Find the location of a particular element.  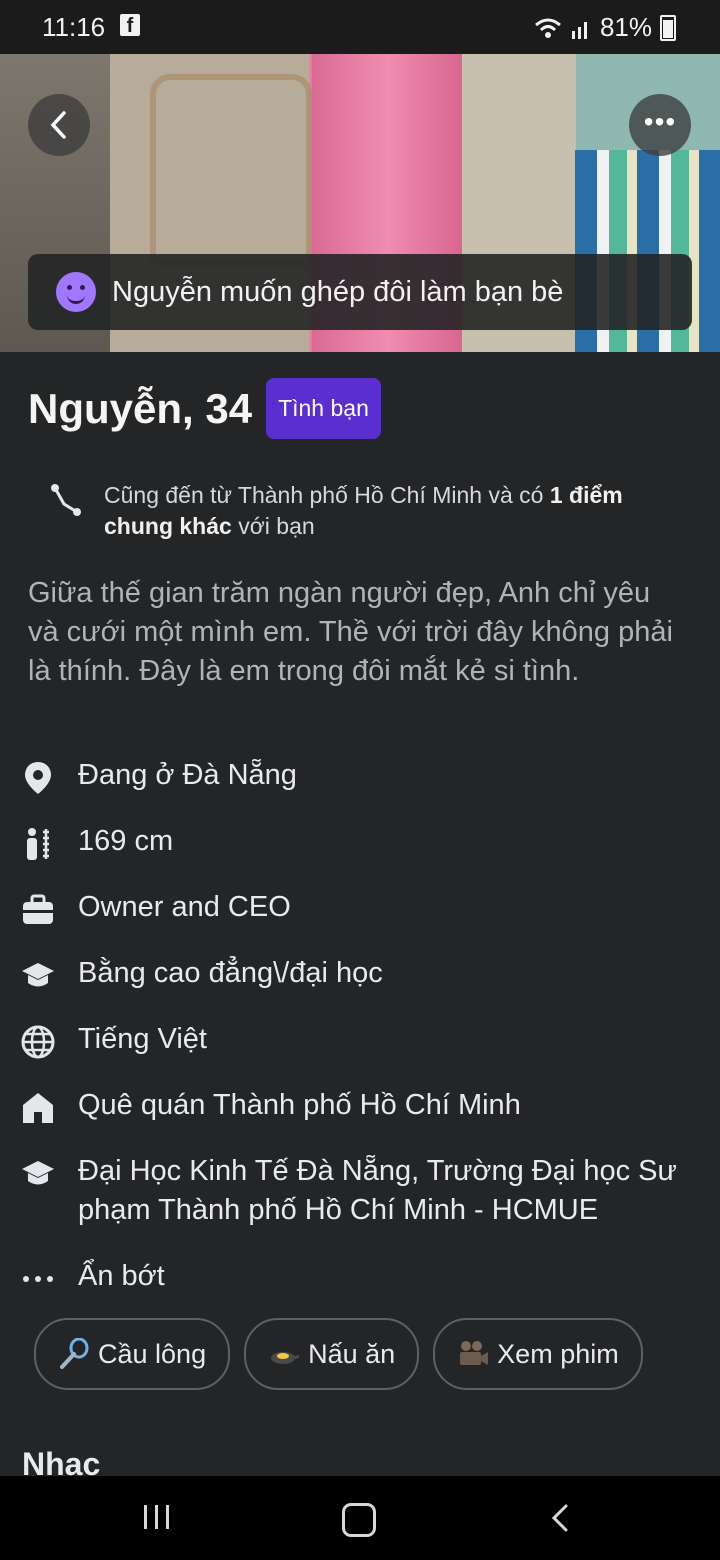

detail-language: Tiếng Việt is located at coordinates (365, 1053).